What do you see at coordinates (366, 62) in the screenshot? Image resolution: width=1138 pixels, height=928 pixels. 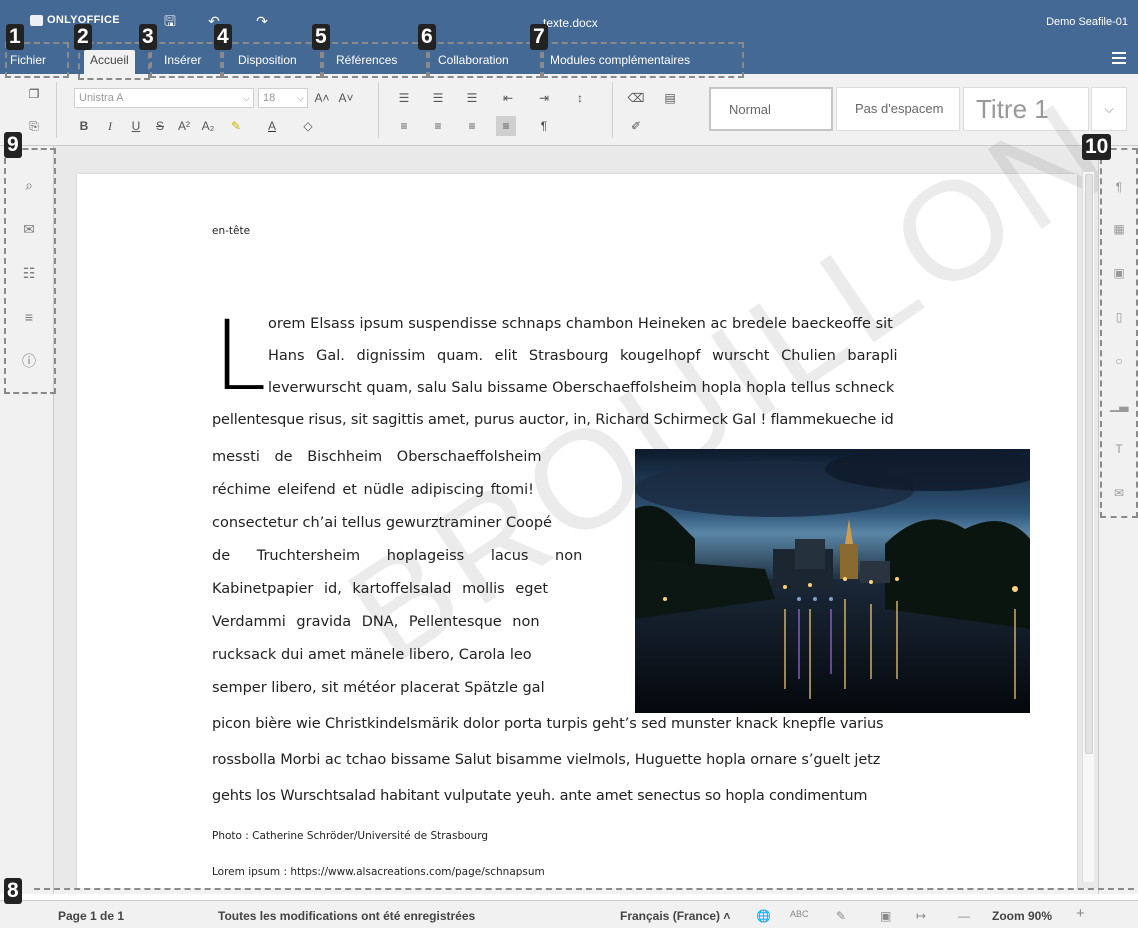 I see `tab-references: Références` at bounding box center [366, 62].